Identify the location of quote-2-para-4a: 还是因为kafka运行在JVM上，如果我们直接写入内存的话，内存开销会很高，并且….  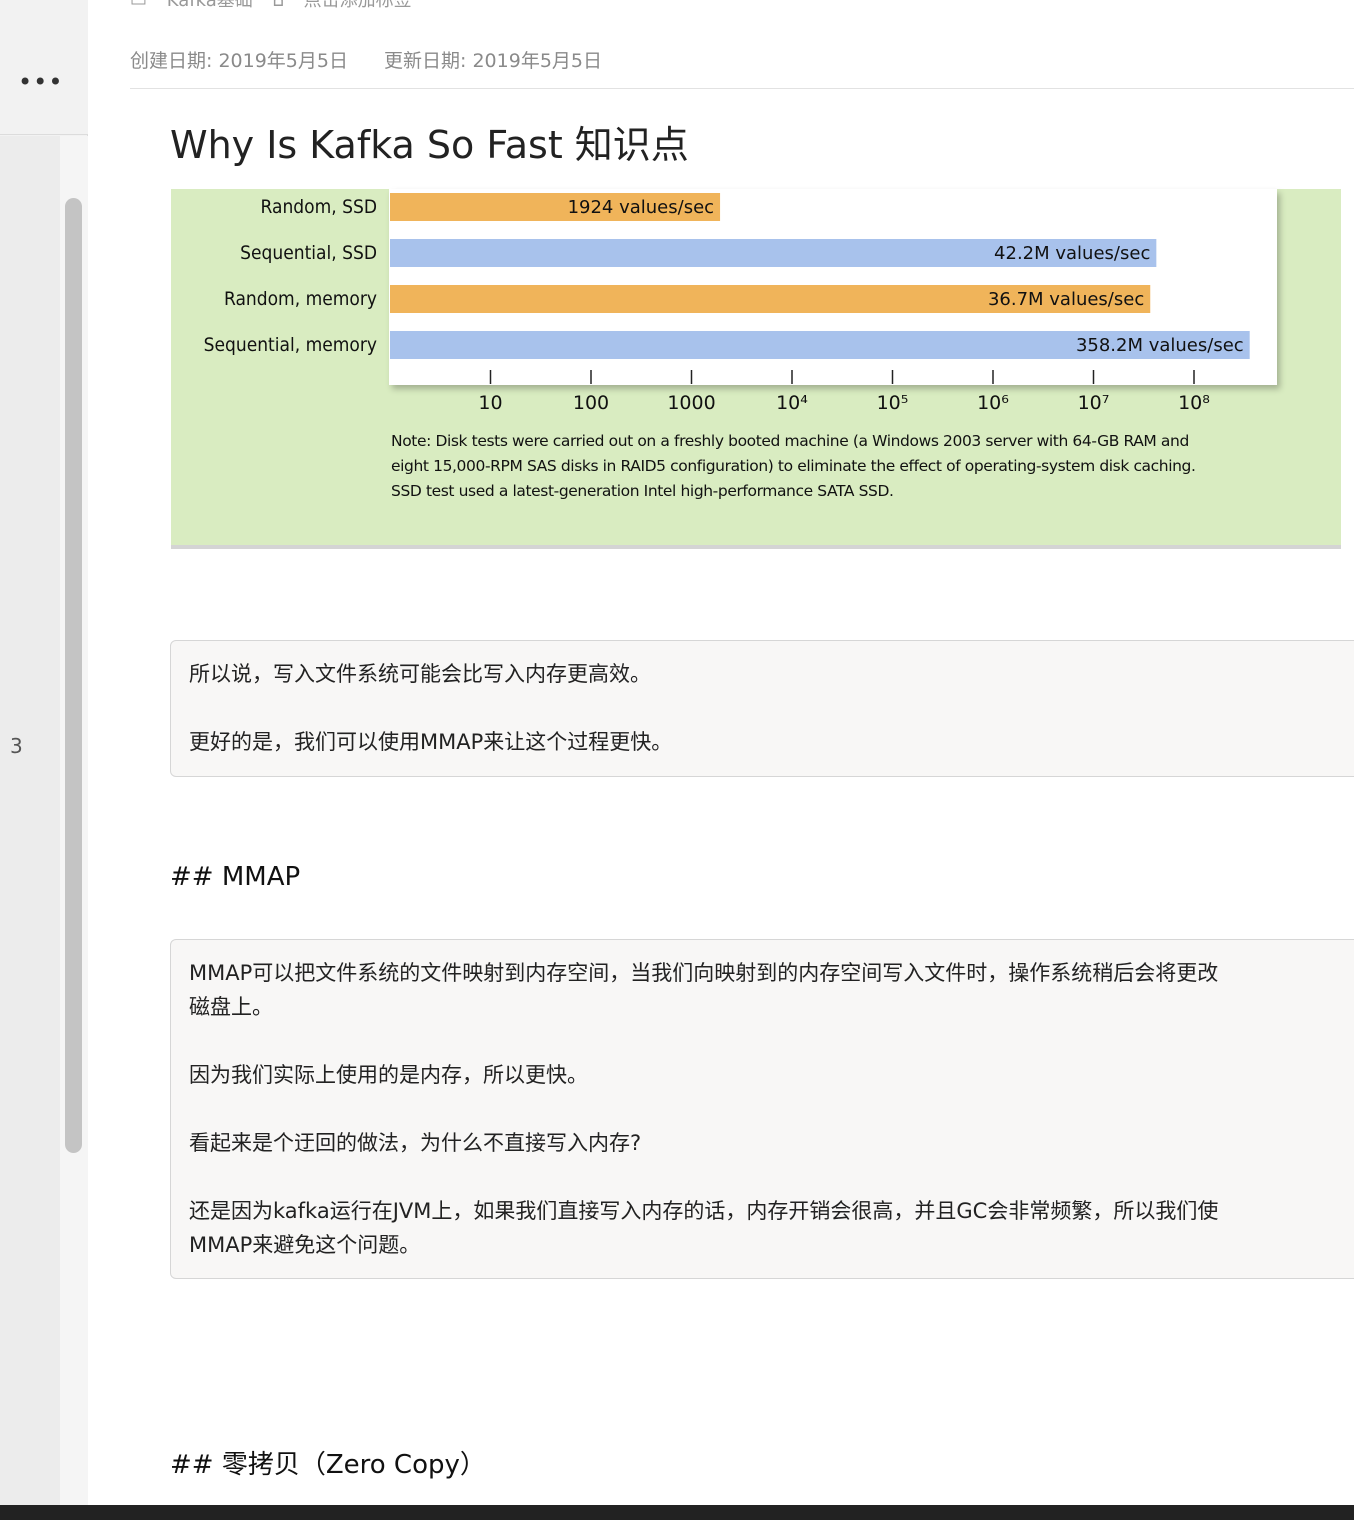
(704, 1211).